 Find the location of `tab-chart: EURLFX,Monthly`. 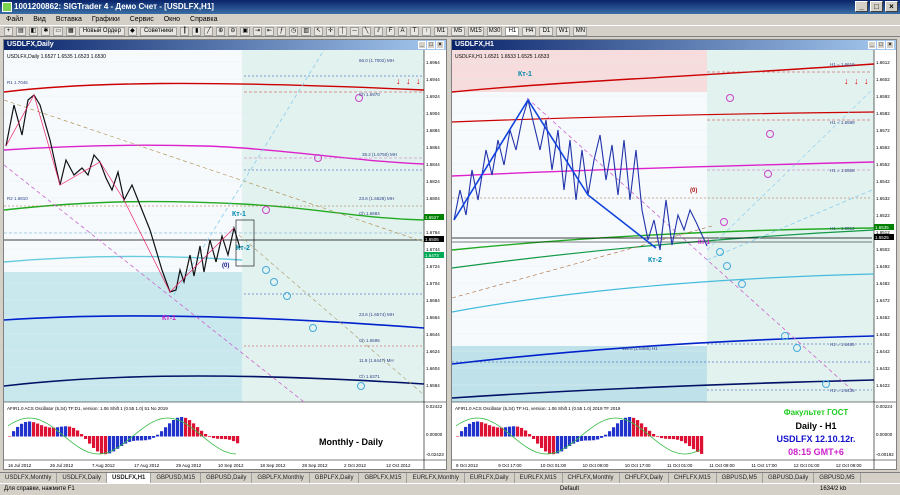

tab-chart: EURLFX,Monthly is located at coordinates (436, 478).